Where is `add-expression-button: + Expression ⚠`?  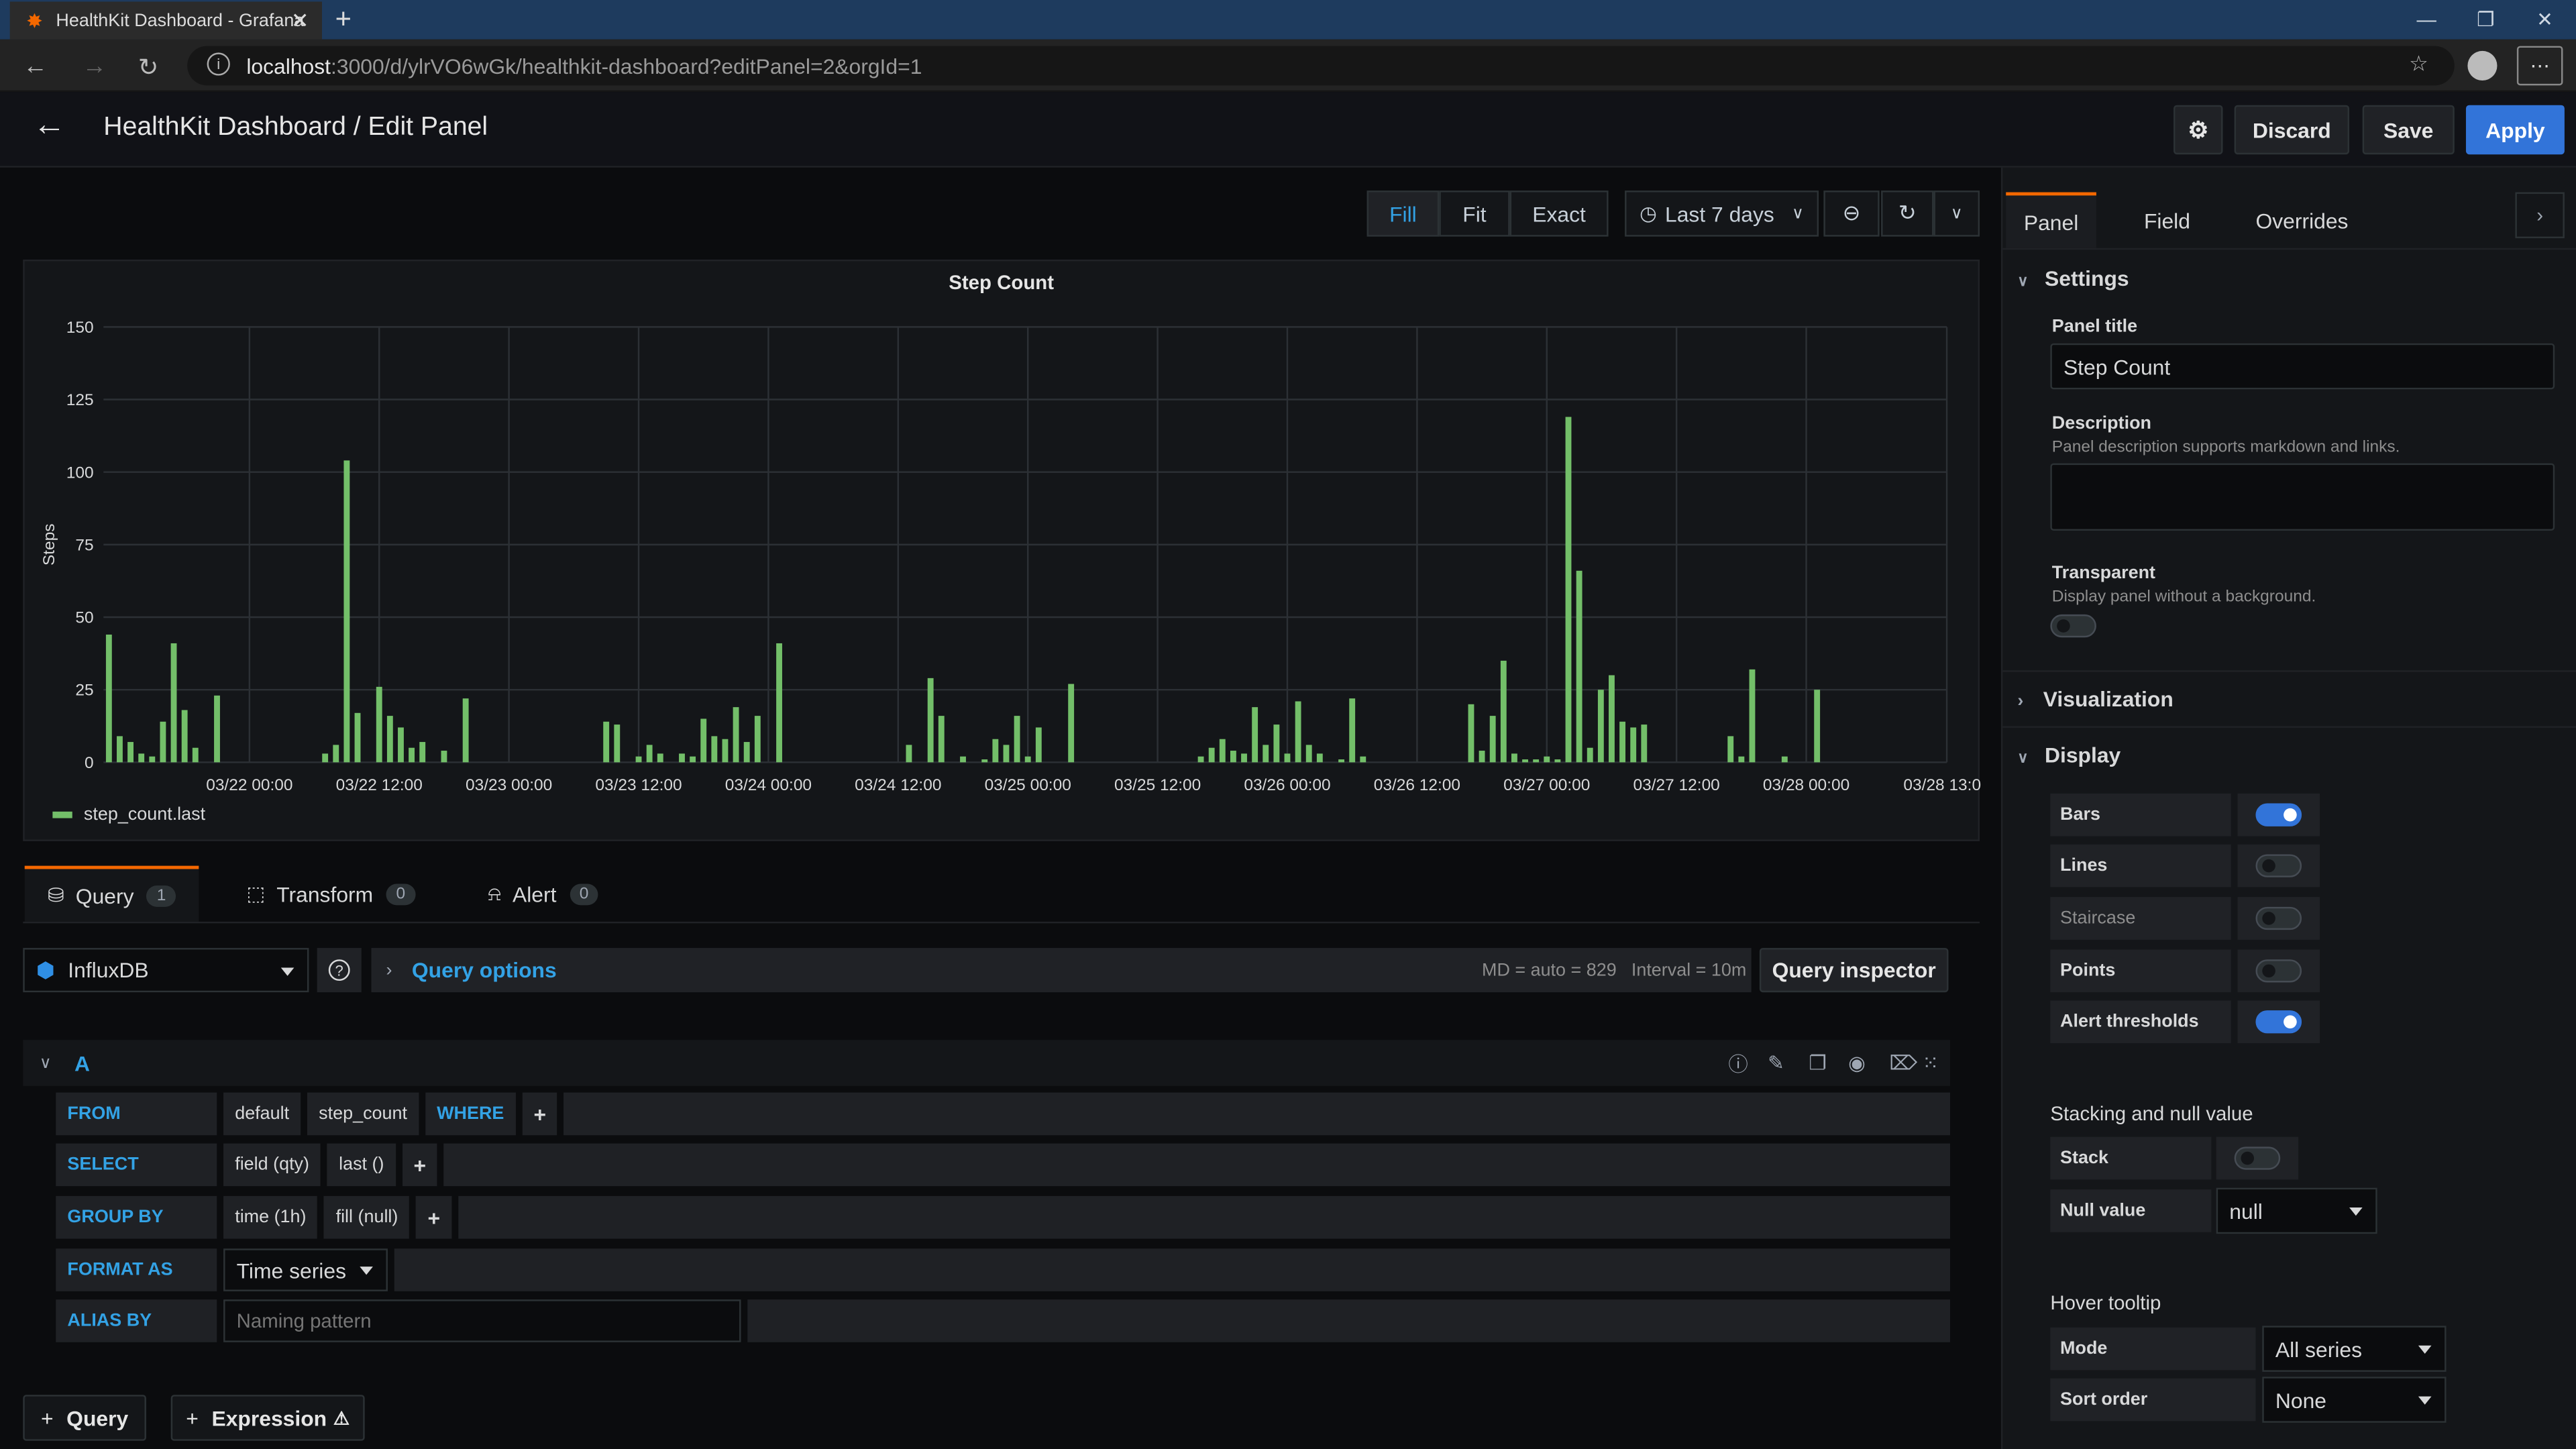 add-expression-button: + Expression ⚠ is located at coordinates (267, 1418).